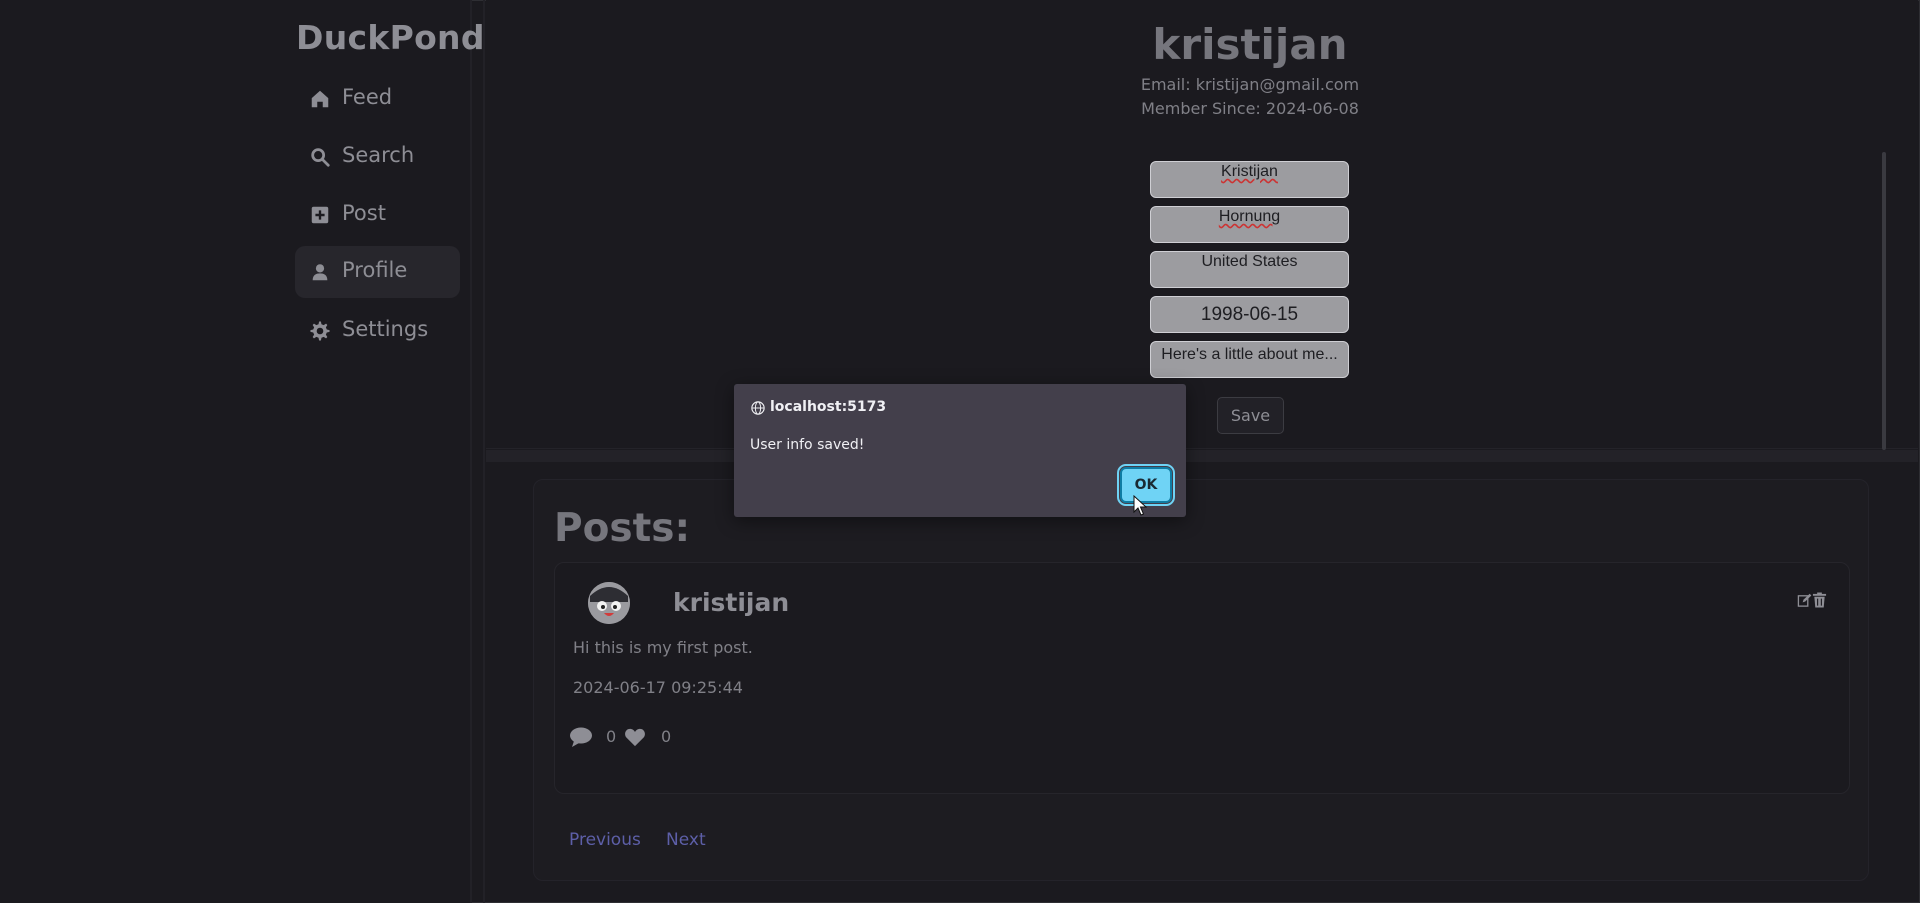 The height and width of the screenshot is (903, 1920). Describe the element at coordinates (807, 445) in the screenshot. I see `dialog-message: User info saved!` at that location.